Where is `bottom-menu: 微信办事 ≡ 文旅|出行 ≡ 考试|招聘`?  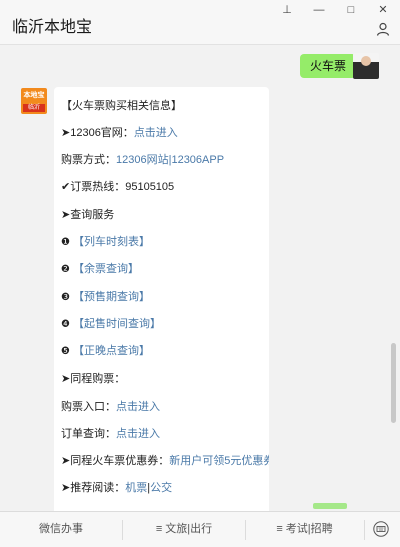 bottom-menu: 微信办事 ≡ 文旅|出行 ≡ 考试|招聘 is located at coordinates (200, 529).